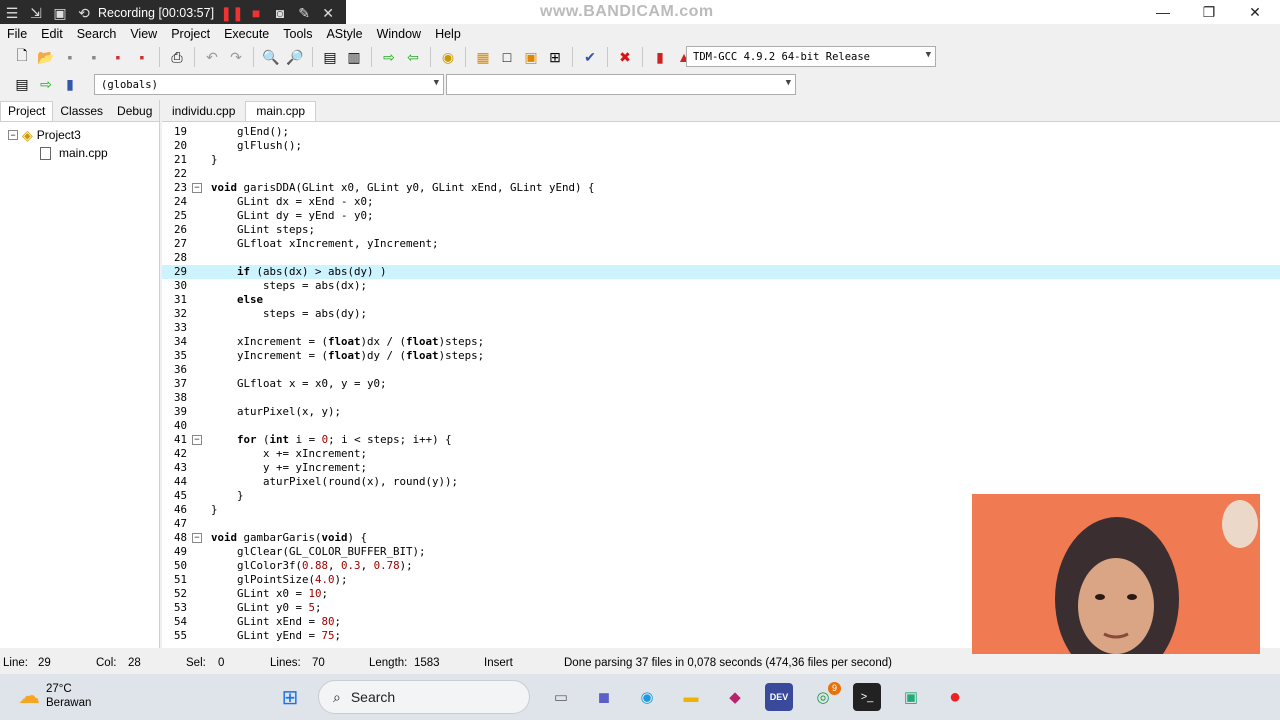  Describe the element at coordinates (721, 454) in the screenshot. I see `code-line: 42 x += xIncrement;` at that location.